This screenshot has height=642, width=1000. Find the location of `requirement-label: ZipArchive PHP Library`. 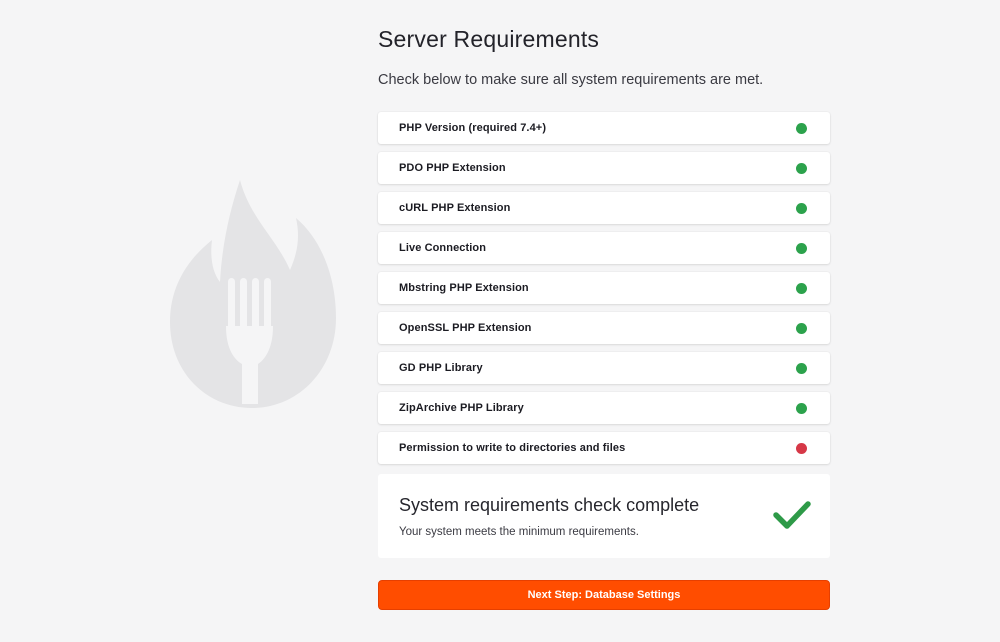

requirement-label: ZipArchive PHP Library is located at coordinates (461, 408).